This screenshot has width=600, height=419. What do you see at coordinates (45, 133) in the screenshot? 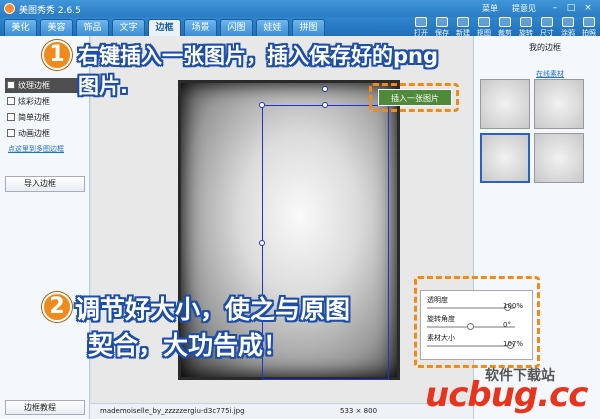
I see `side-item-animated-frame: 动画边框` at bounding box center [45, 133].